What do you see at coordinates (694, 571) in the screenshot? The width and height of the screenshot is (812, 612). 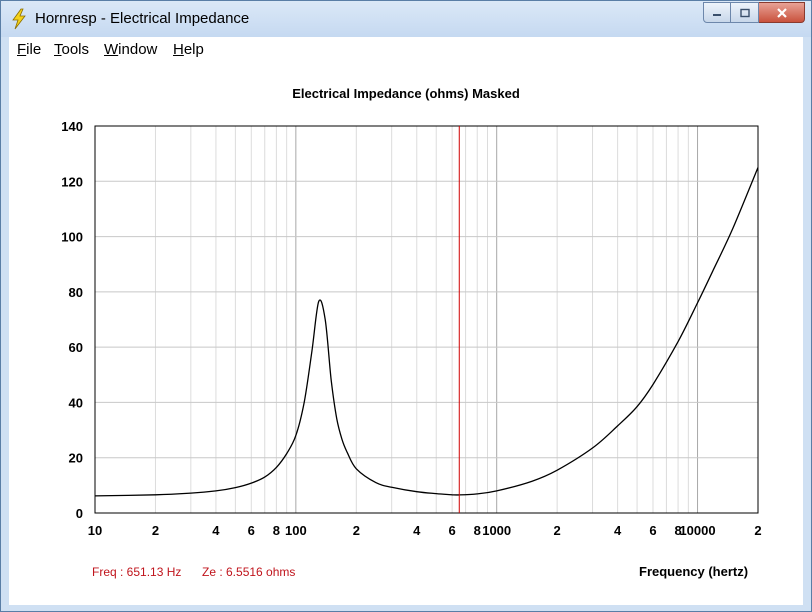 I see `x-axis-label: Frequency (hertz)` at bounding box center [694, 571].